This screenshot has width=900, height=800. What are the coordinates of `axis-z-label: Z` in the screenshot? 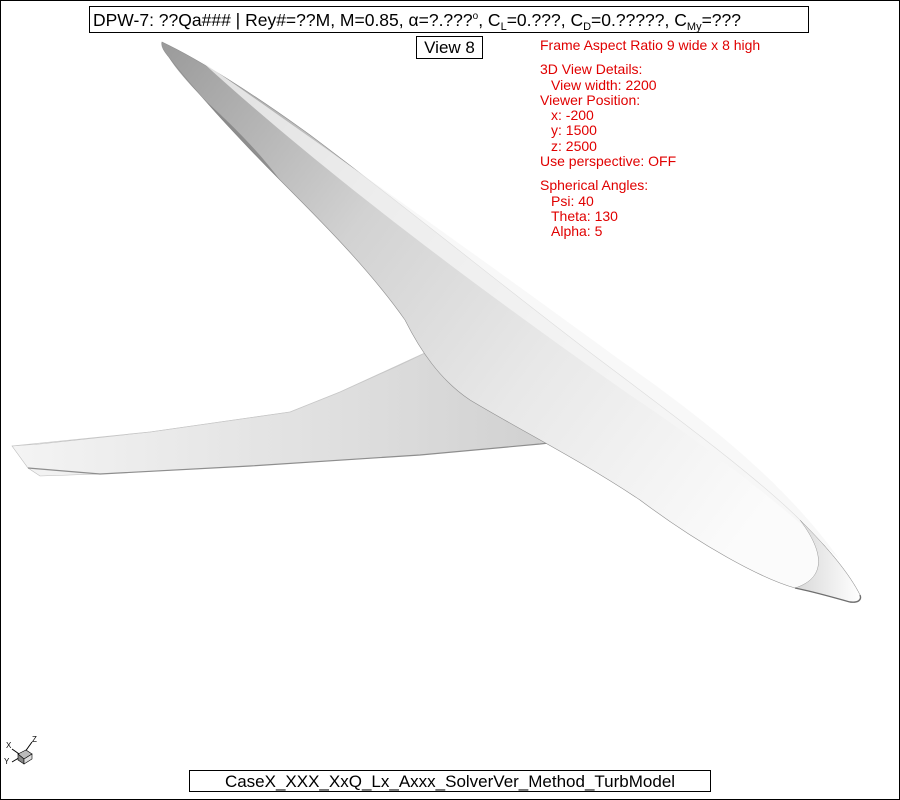 It's located at (34, 739).